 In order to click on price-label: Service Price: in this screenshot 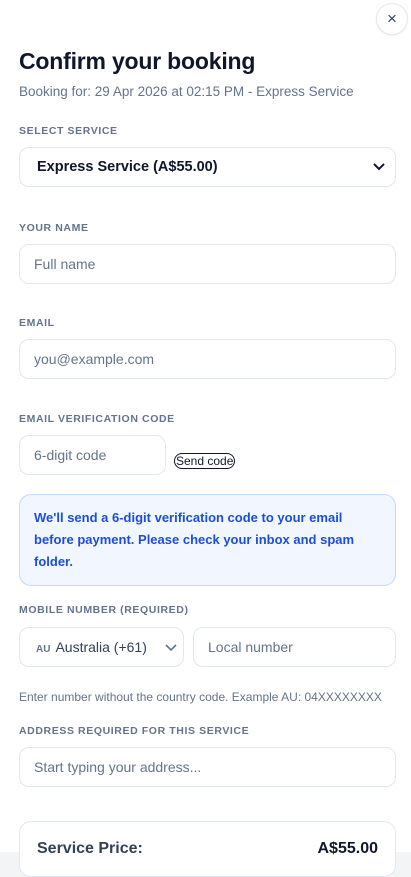, I will do `click(90, 848)`.